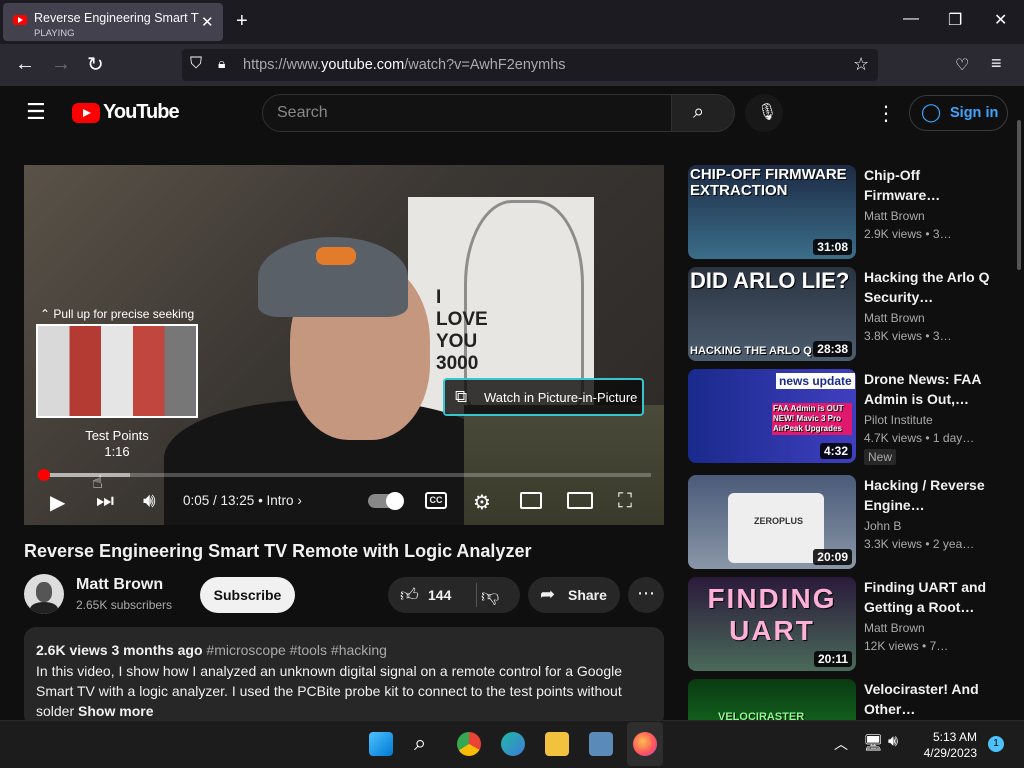  I want to click on settings-gear-icon: ⚙, so click(482, 502).